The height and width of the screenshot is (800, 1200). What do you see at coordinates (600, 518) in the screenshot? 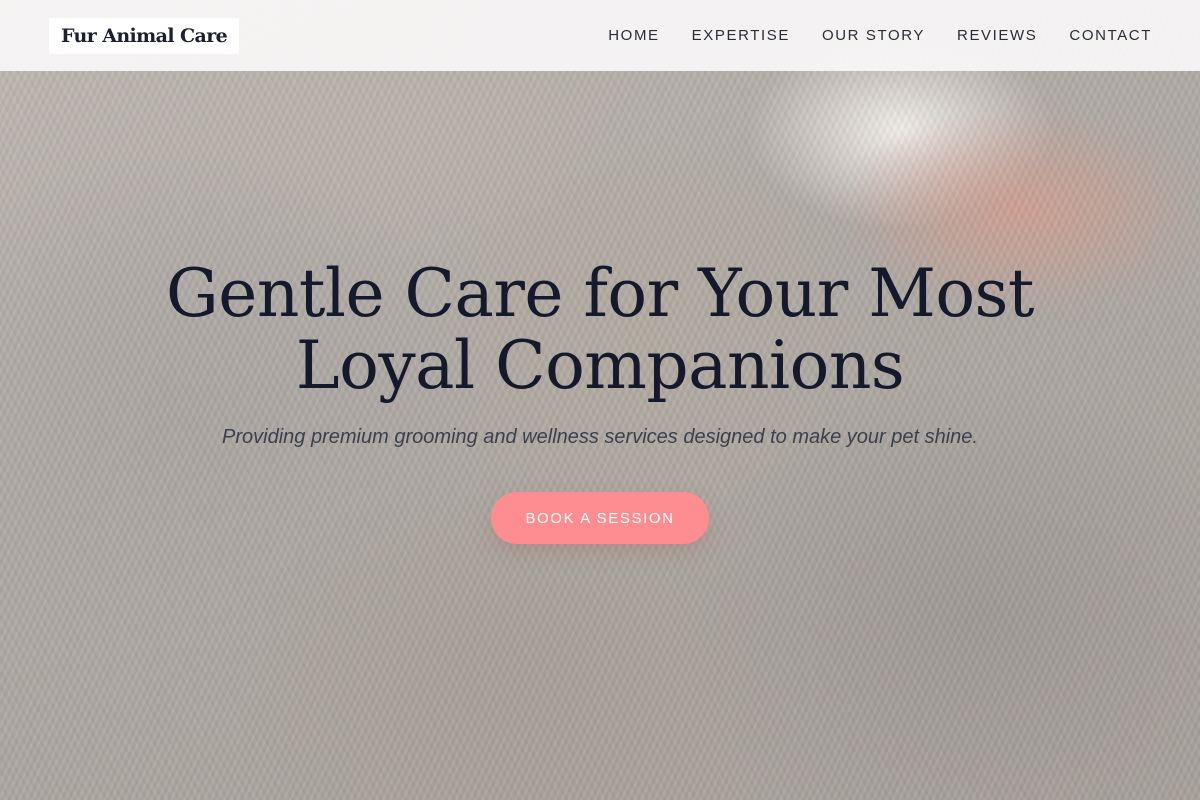
I see `book-session-button: BOOK A SESSION` at bounding box center [600, 518].